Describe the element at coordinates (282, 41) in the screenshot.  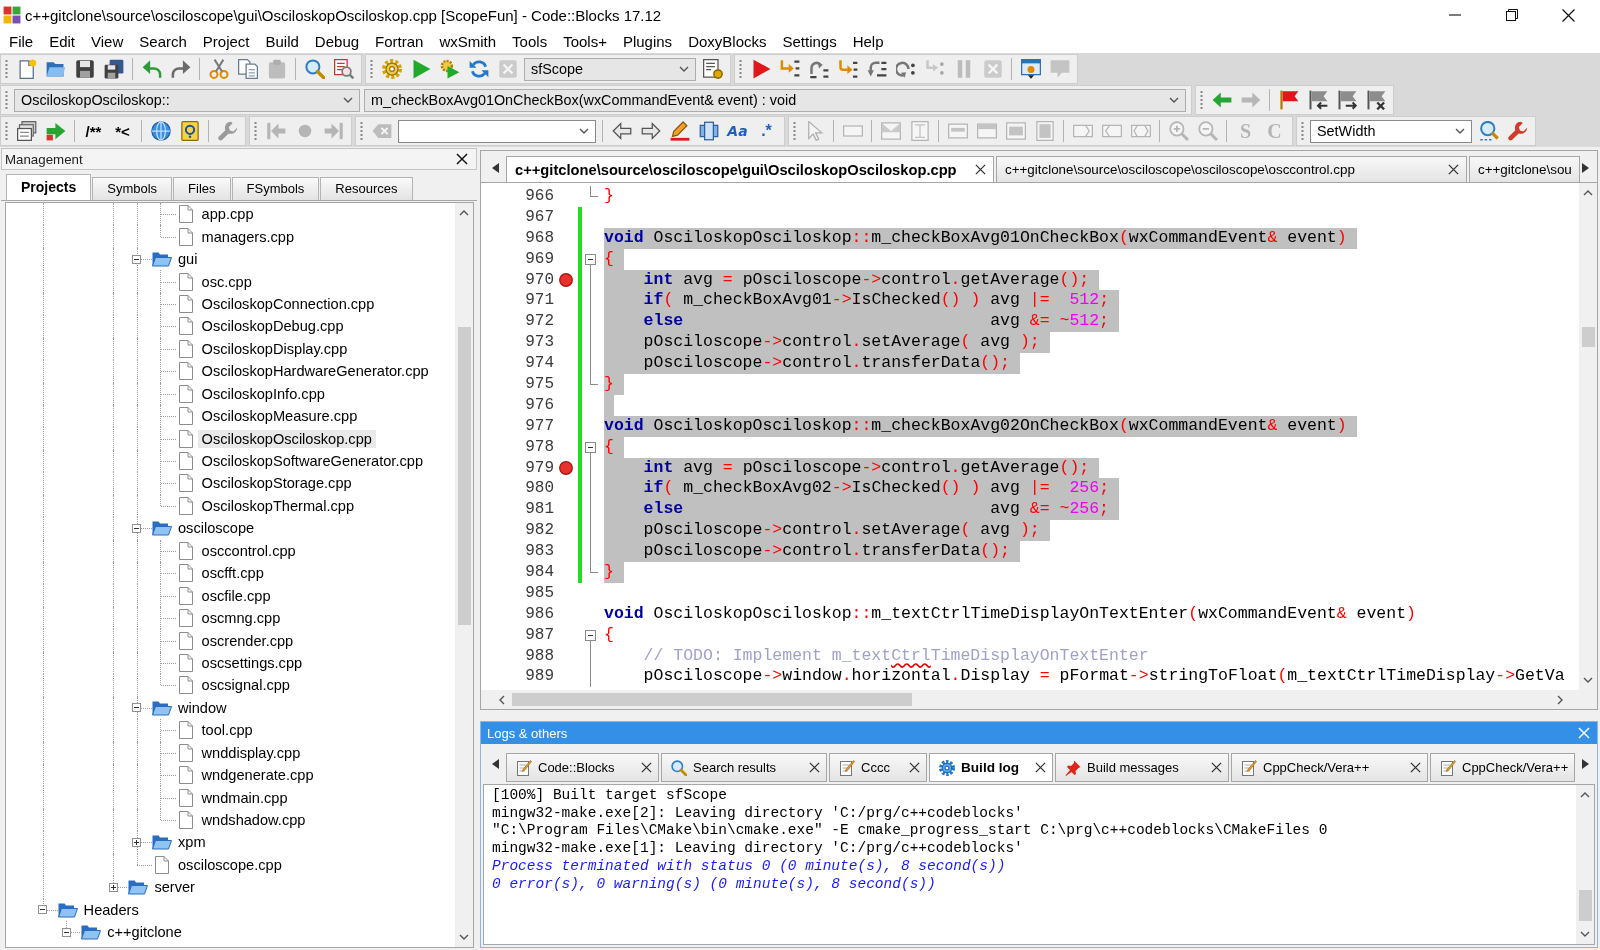
I see `menu-item: Build` at that location.